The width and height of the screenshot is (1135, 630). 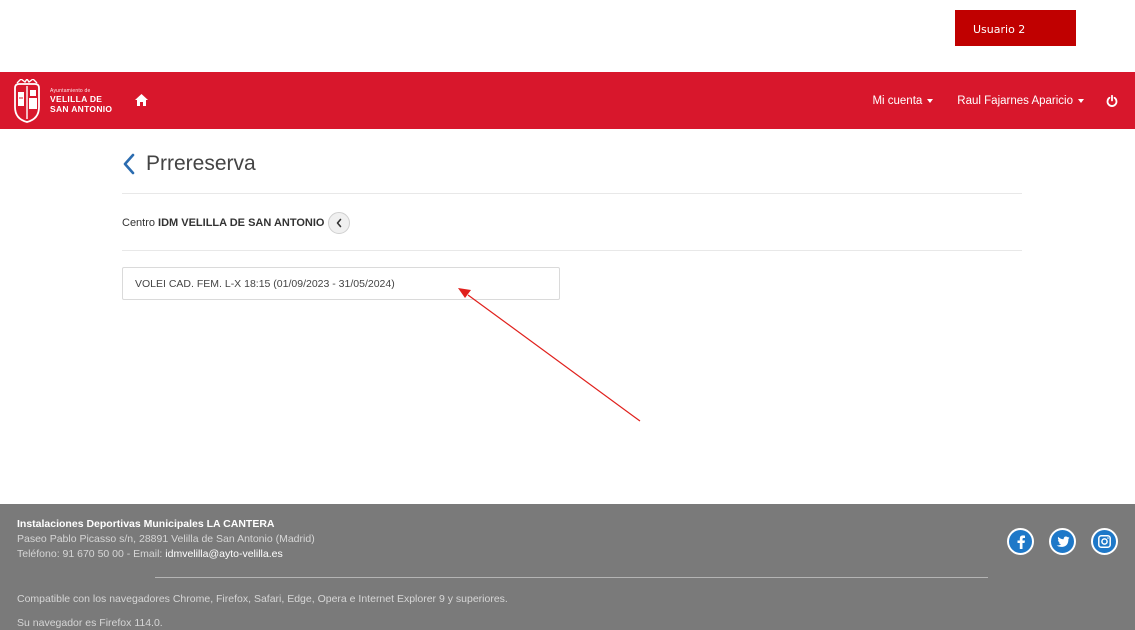 What do you see at coordinates (201, 163) in the screenshot?
I see `page-title: Prrereserva` at bounding box center [201, 163].